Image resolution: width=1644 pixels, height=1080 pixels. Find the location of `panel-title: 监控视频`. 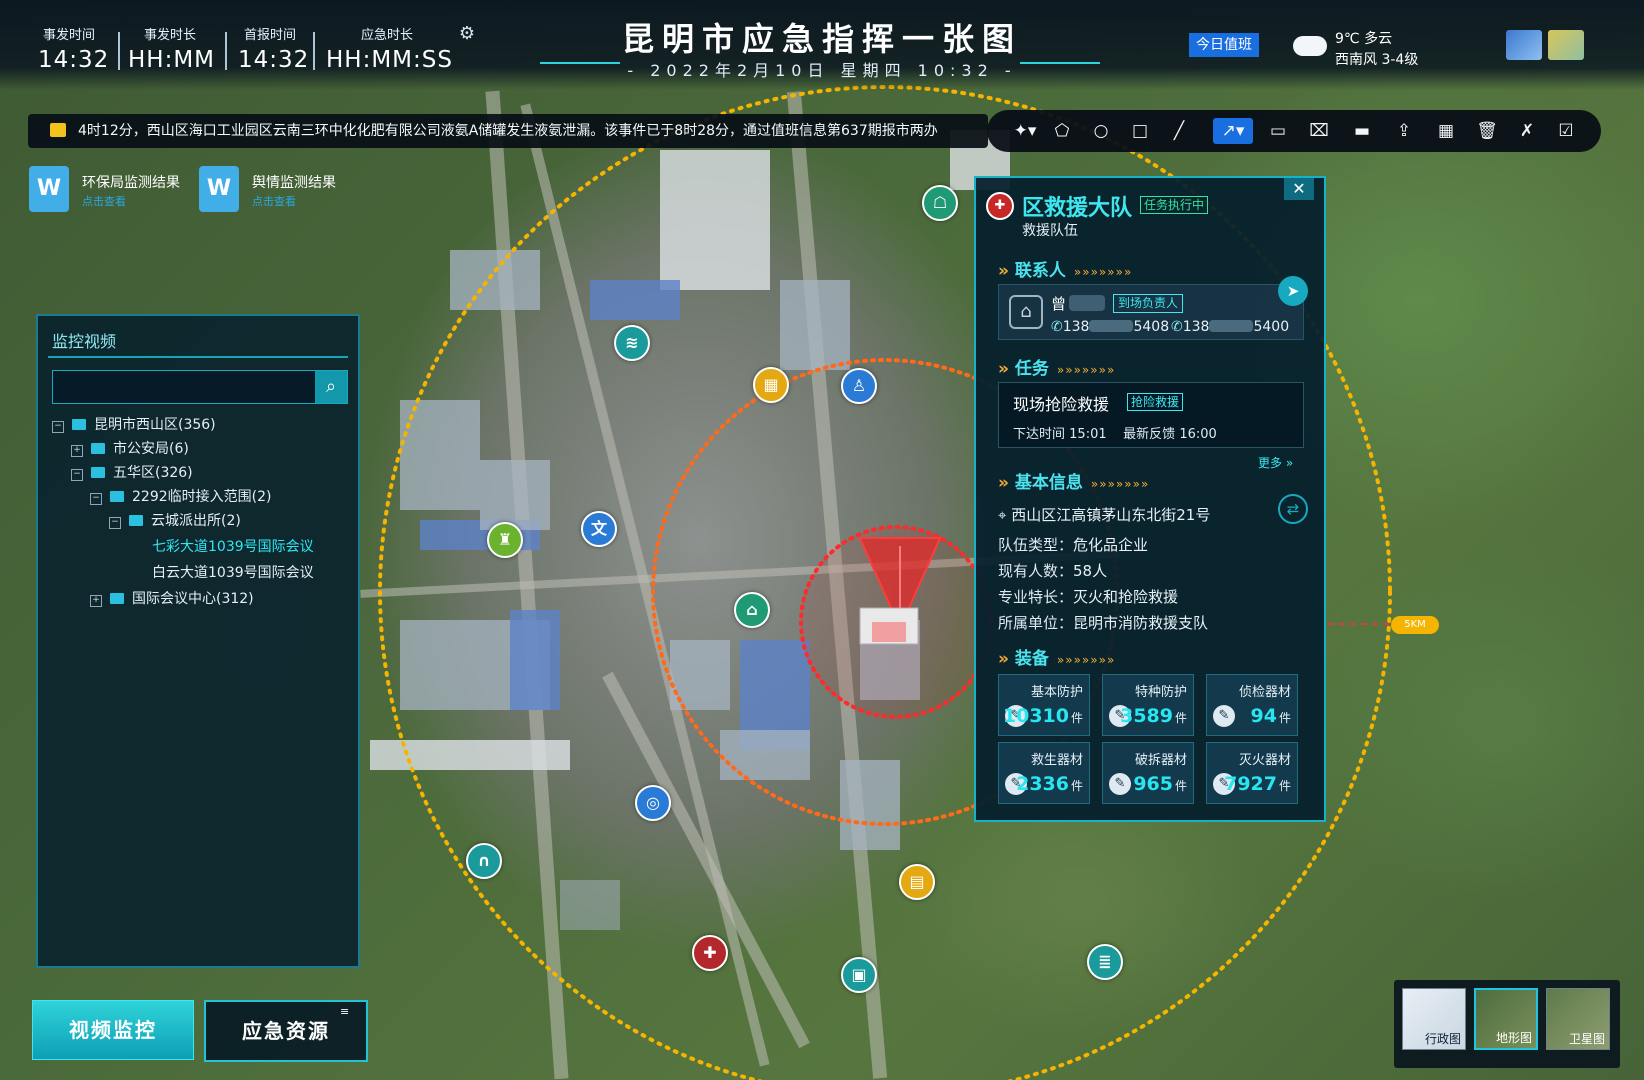

panel-title: 监控视频 is located at coordinates (84, 341).